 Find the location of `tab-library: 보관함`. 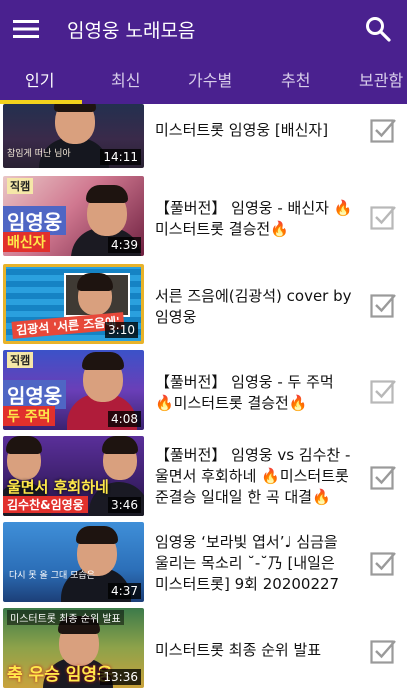

tab-library: 보관함 is located at coordinates (381, 81).